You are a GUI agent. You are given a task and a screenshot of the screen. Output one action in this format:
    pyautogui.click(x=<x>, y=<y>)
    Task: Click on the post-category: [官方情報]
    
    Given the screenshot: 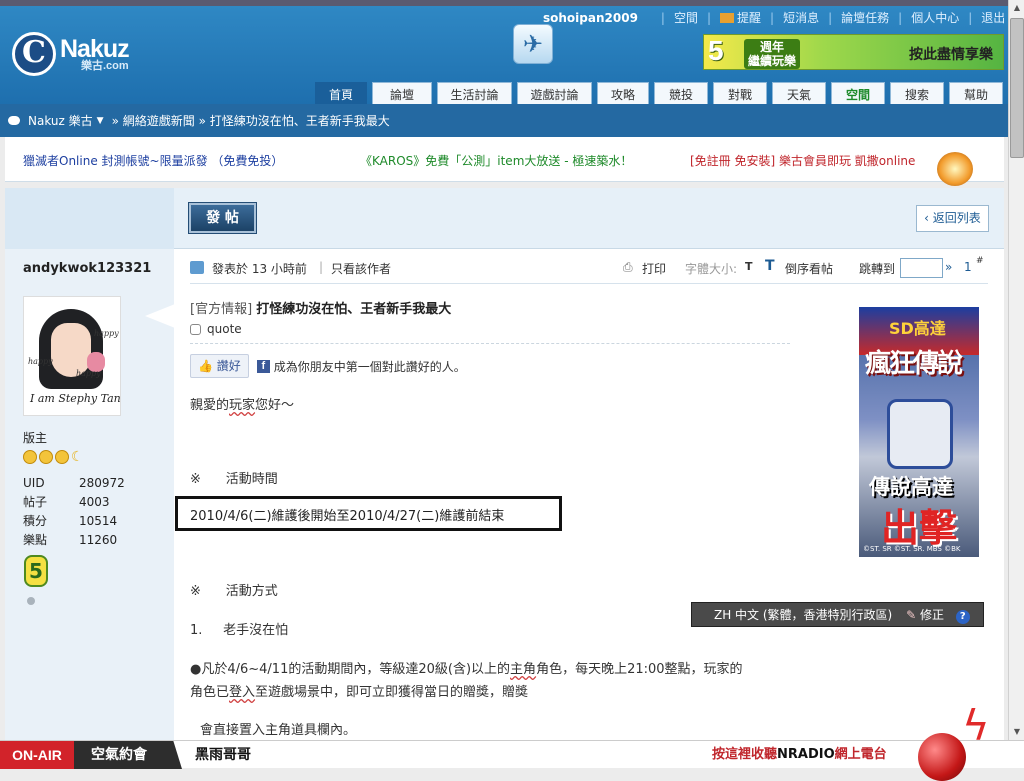 What is the action you would take?
    pyautogui.click(x=221, y=309)
    